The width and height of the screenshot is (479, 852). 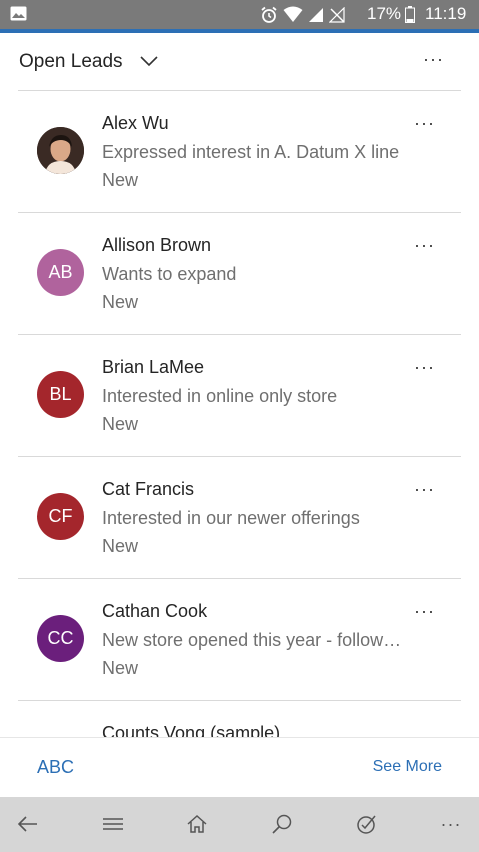 I want to click on chevron-down-icon, so click(x=149, y=61).